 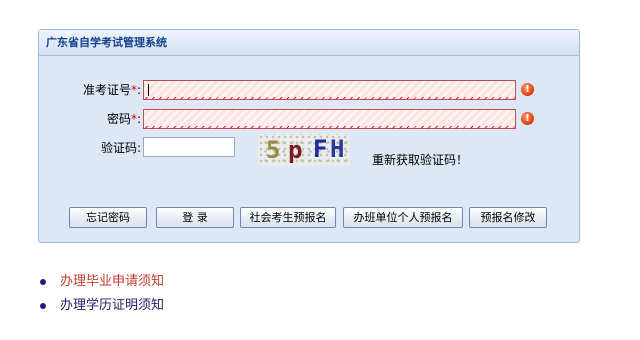 What do you see at coordinates (138, 119) in the screenshot?
I see `password-colon: :` at bounding box center [138, 119].